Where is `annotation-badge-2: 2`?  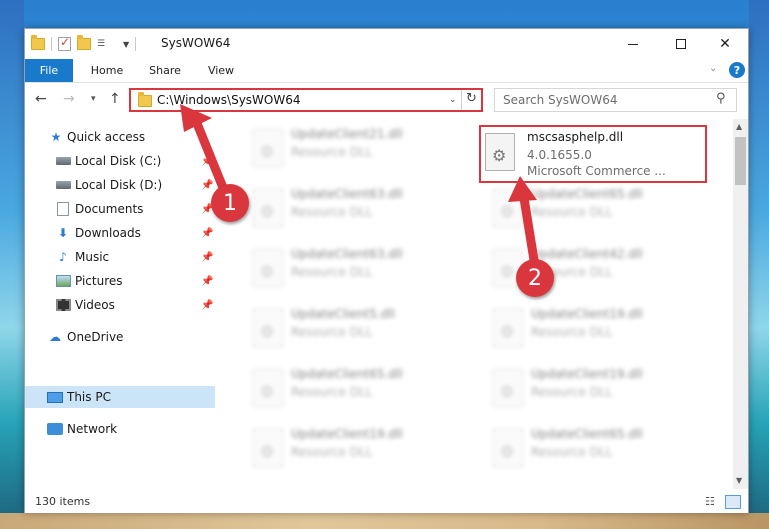
annotation-badge-2: 2 is located at coordinates (535, 278).